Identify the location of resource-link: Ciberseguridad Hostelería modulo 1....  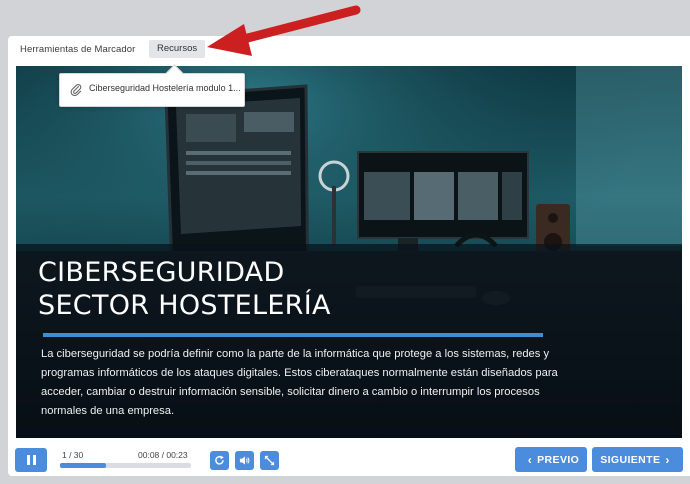
(165, 88).